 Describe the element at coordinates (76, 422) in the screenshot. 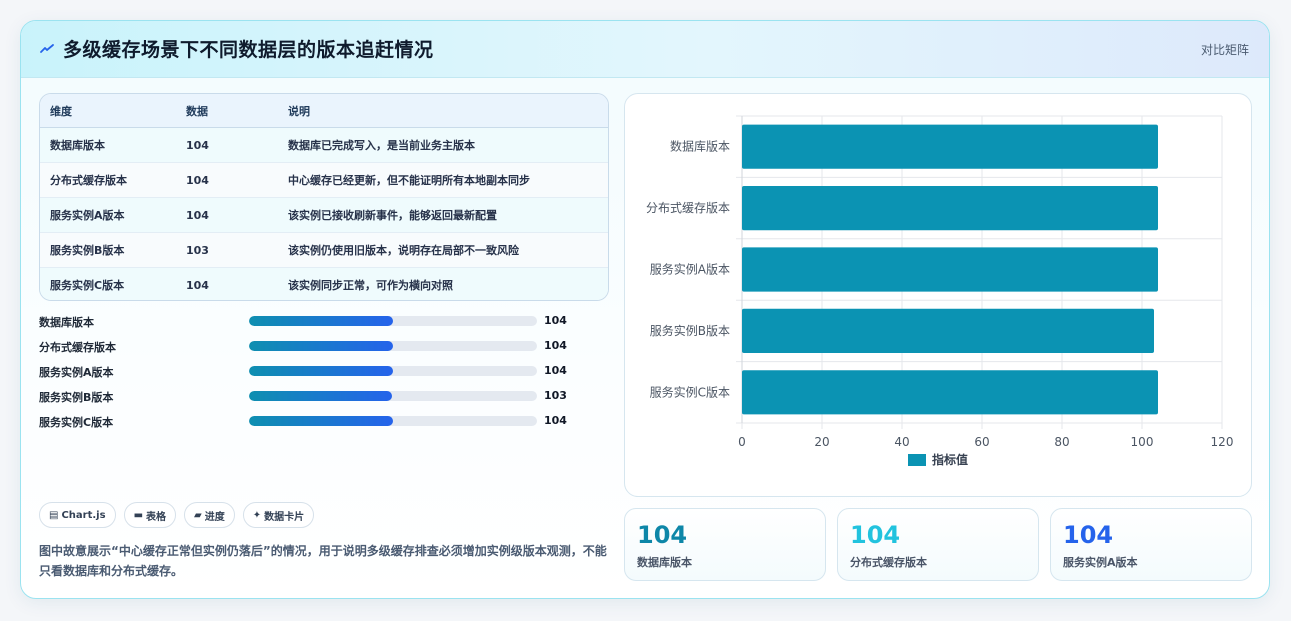

I see `progress-label: 服务实例C版本` at that location.